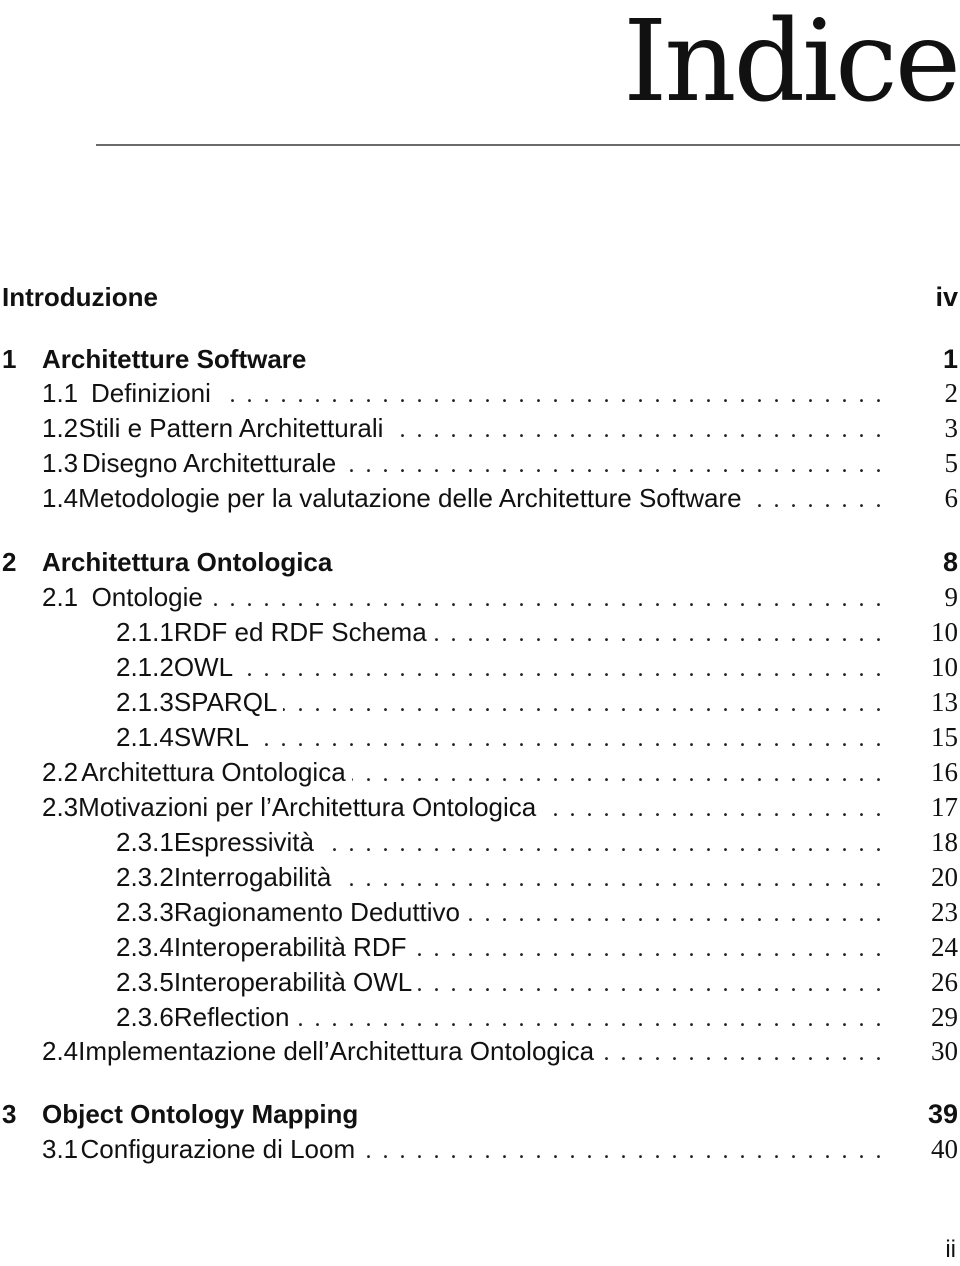 The image size is (960, 1266). What do you see at coordinates (9, 1114) in the screenshot?
I see `toc-entry-number: 3` at bounding box center [9, 1114].